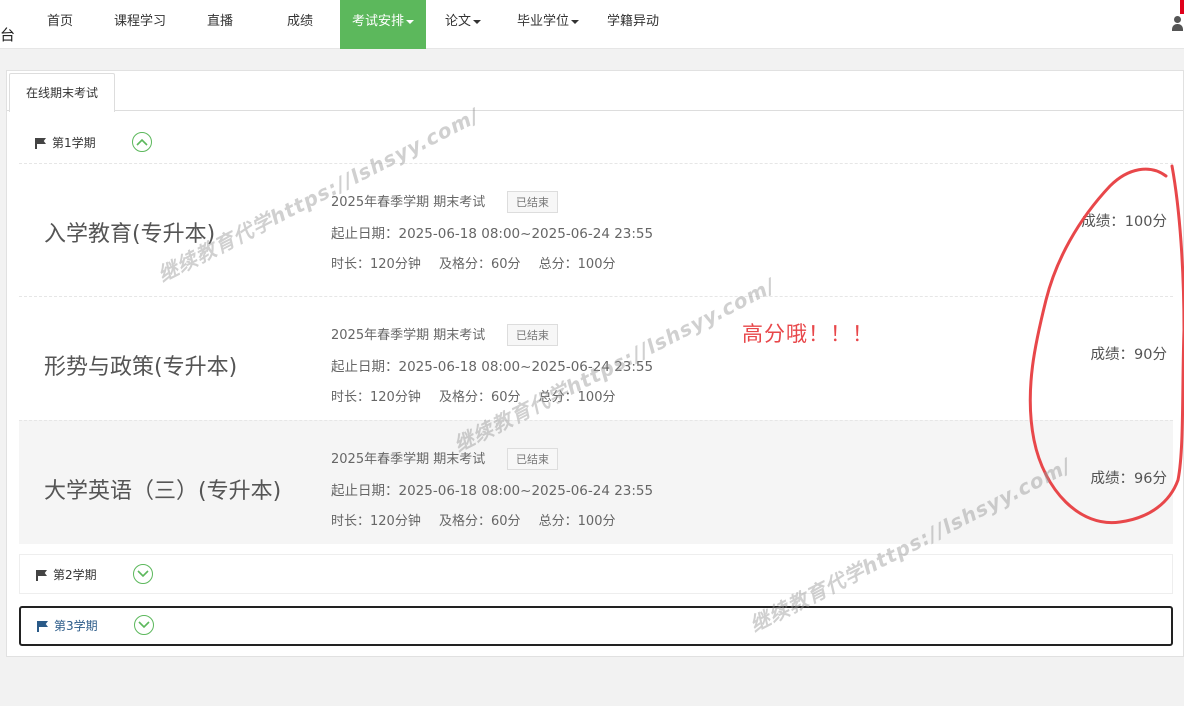 This screenshot has height=706, width=1184. I want to click on term-header: 第1学期, so click(596, 142).